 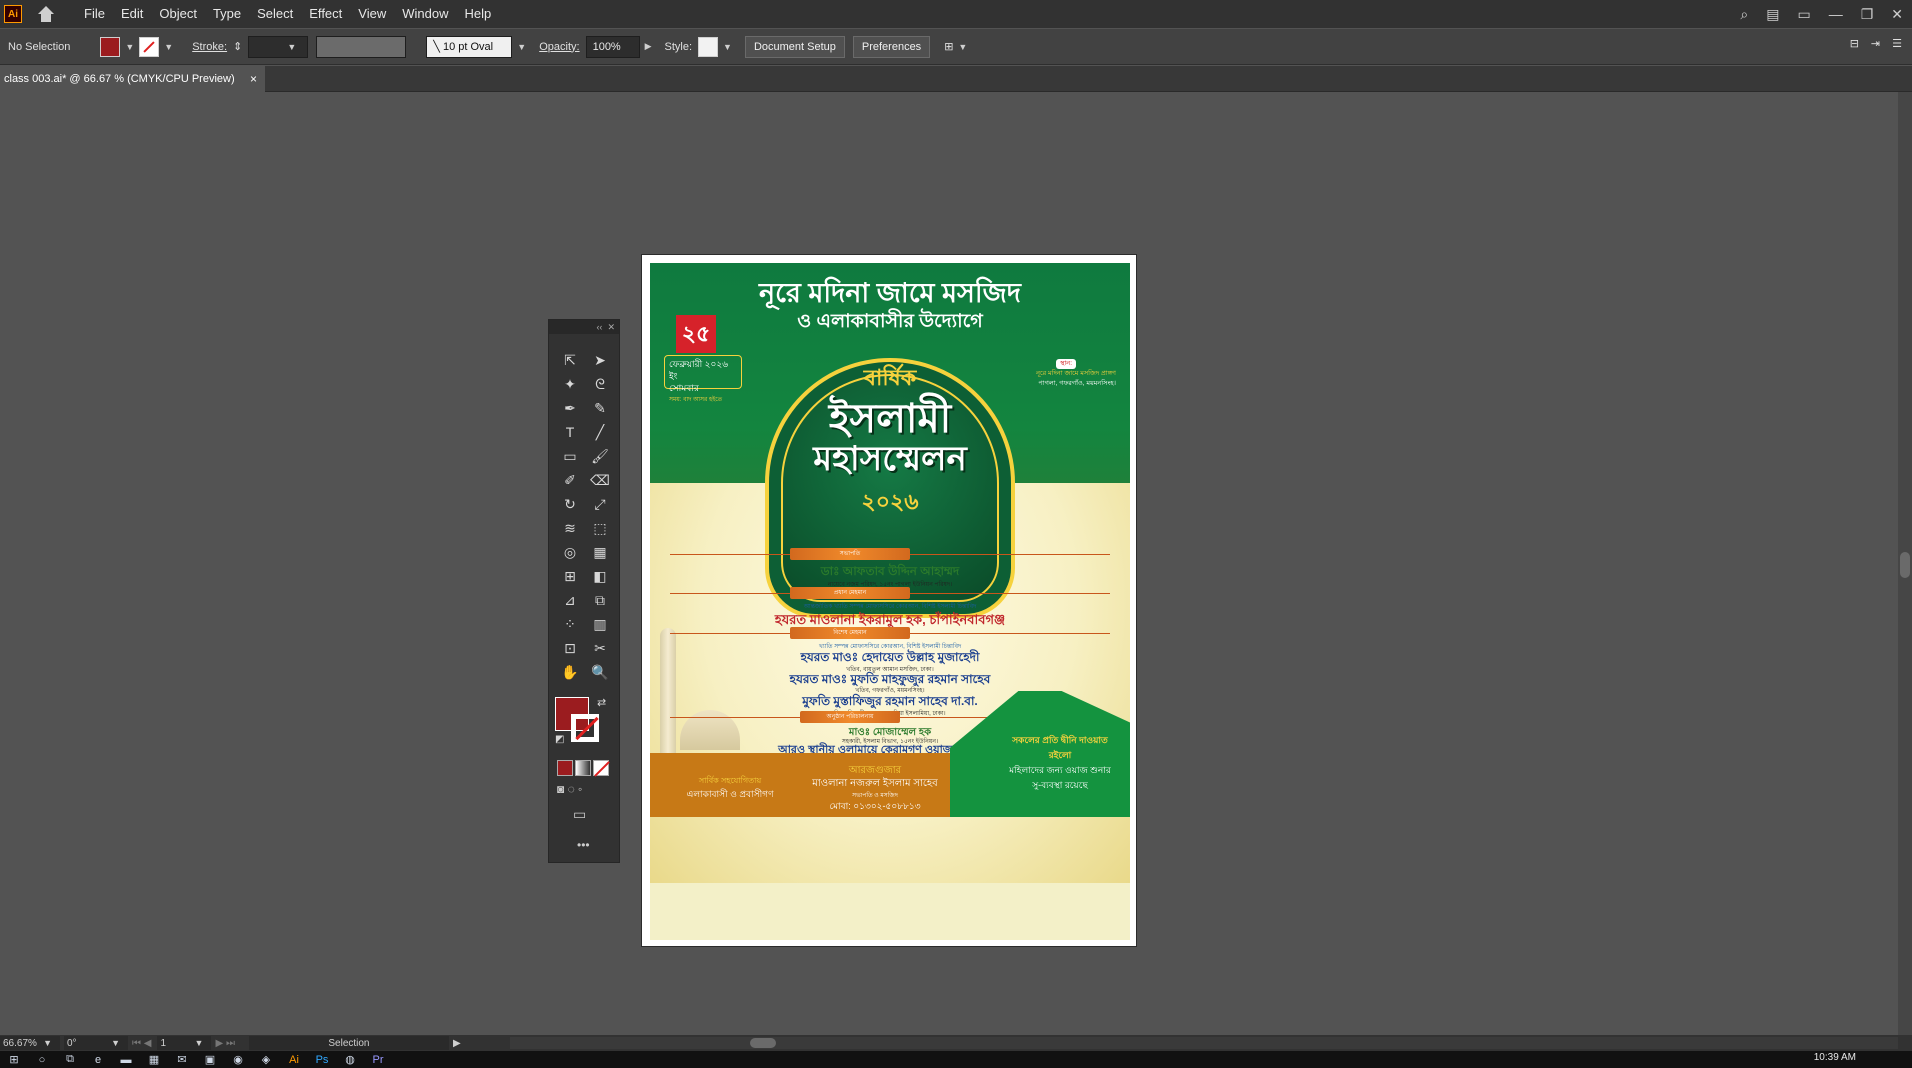 What do you see at coordinates (570, 504) in the screenshot?
I see `rotate-tool-icon: ↻` at bounding box center [570, 504].